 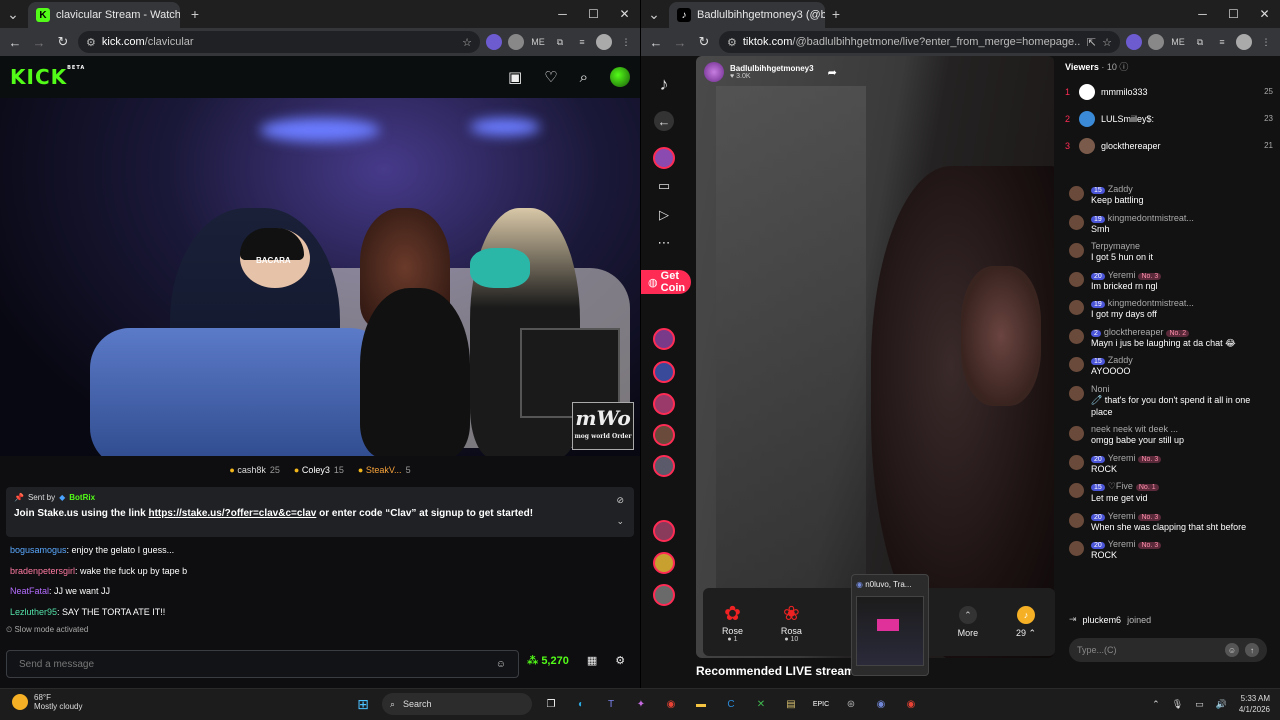 What do you see at coordinates (761, 704) in the screenshot?
I see `xbox-icon: ✕` at bounding box center [761, 704].